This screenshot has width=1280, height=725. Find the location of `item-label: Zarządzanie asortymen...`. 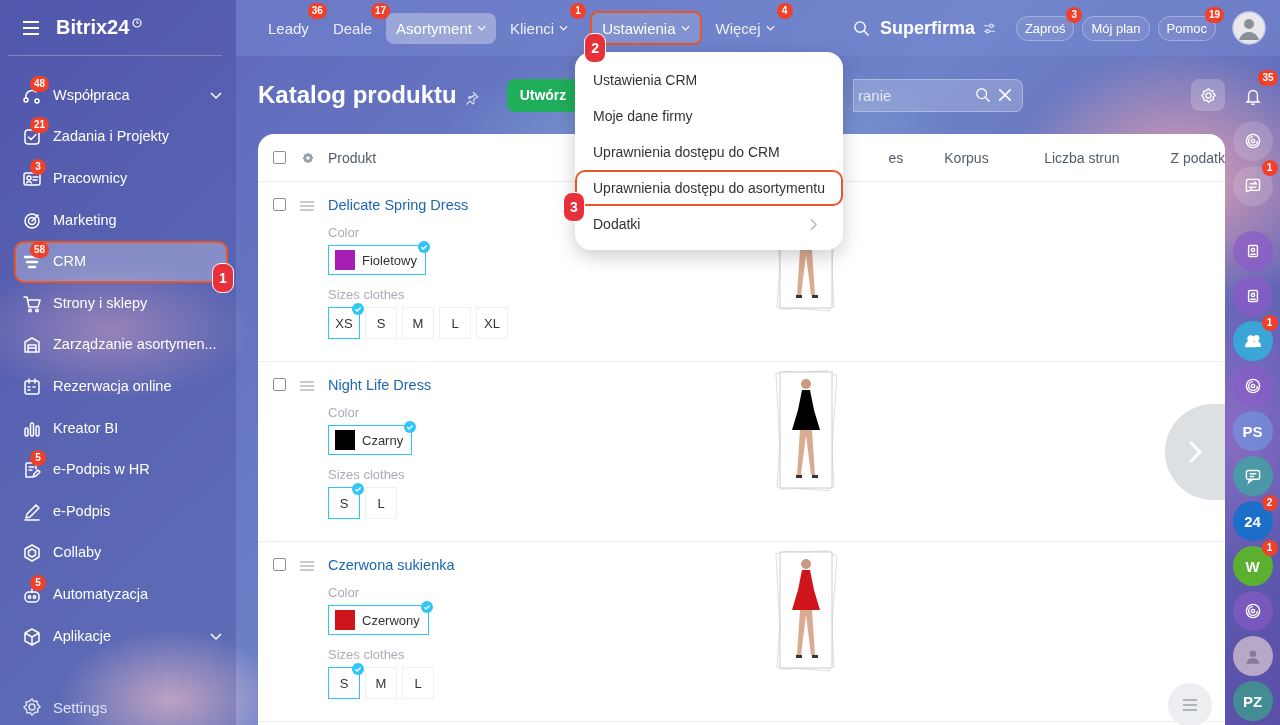

item-label: Zarządzanie asortymen... is located at coordinates (135, 345).